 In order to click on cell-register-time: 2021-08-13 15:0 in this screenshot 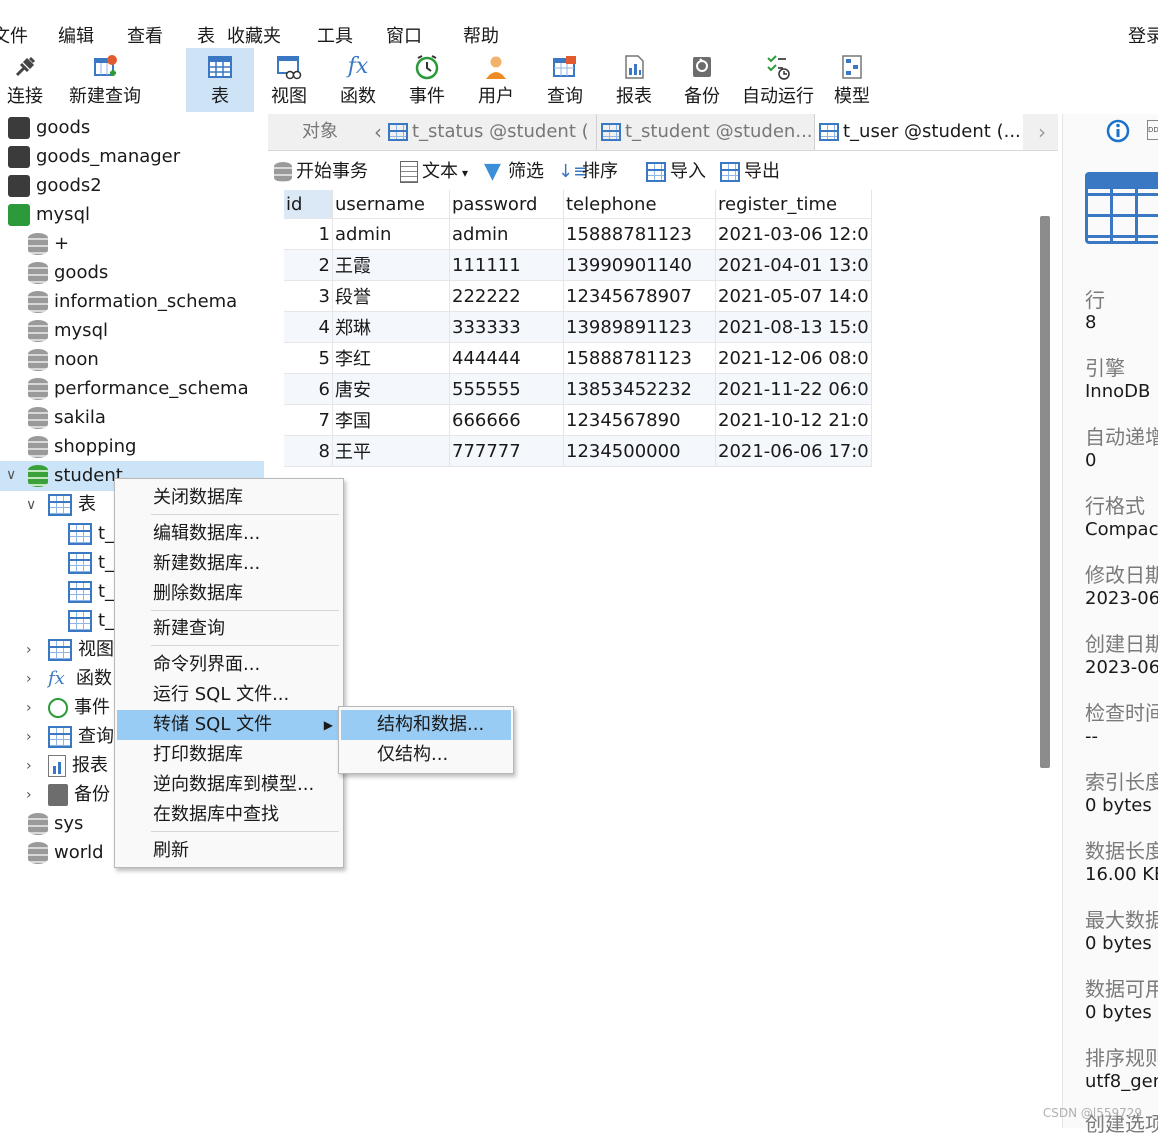, I will do `click(793, 327)`.